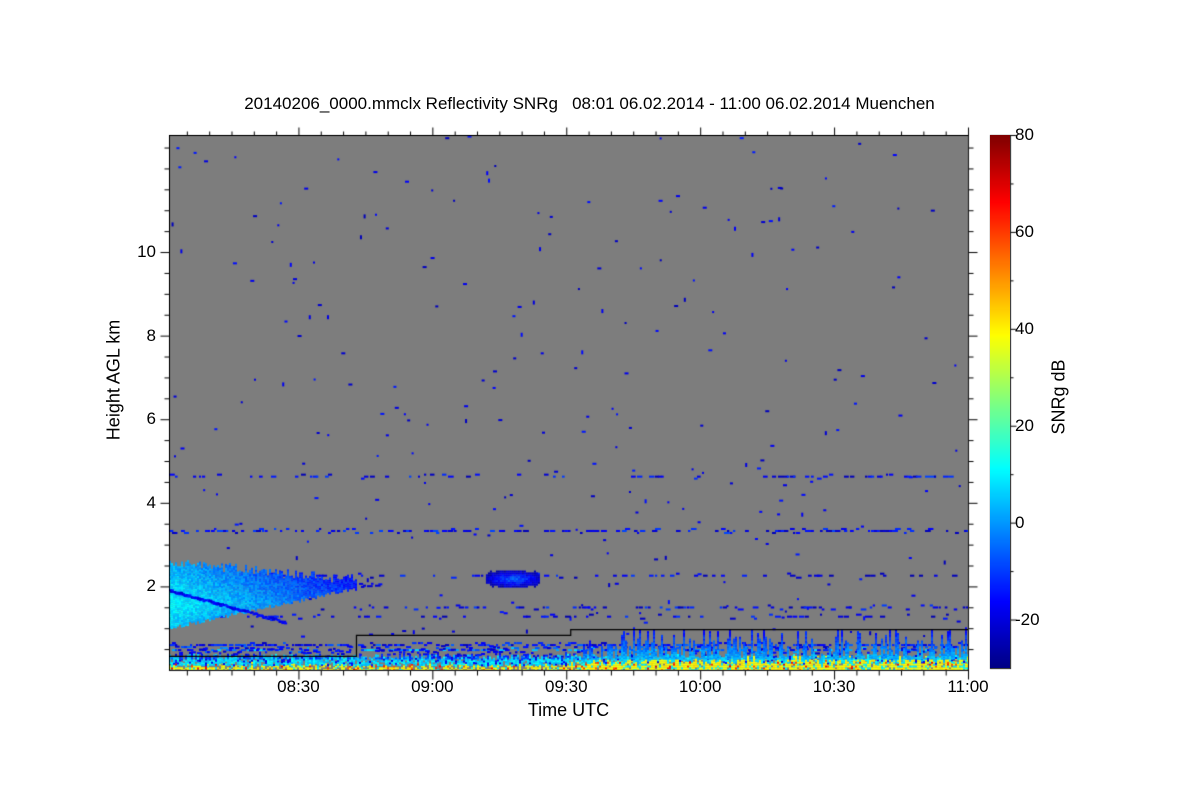  What do you see at coordinates (566, 686) in the screenshot?
I see `x-tick-label: 09:30` at bounding box center [566, 686].